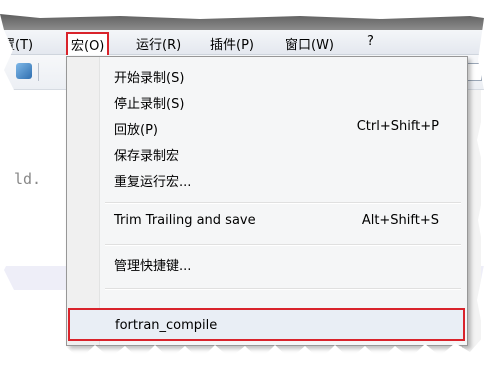 Image resolution: width=489 pixels, height=369 pixels. Describe the element at coordinates (243, 22) in the screenshot. I see `window-title-bar` at that location.